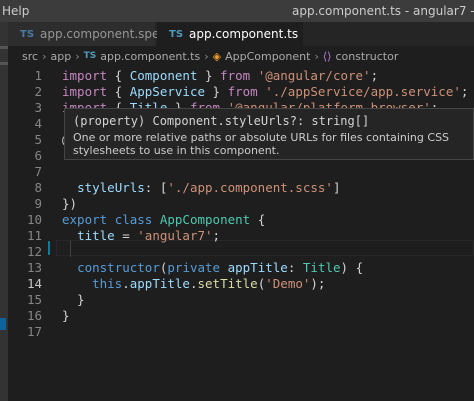 The image size is (474, 401). I want to click on tab-app-component: TS app.component.ts, so click(230, 34).